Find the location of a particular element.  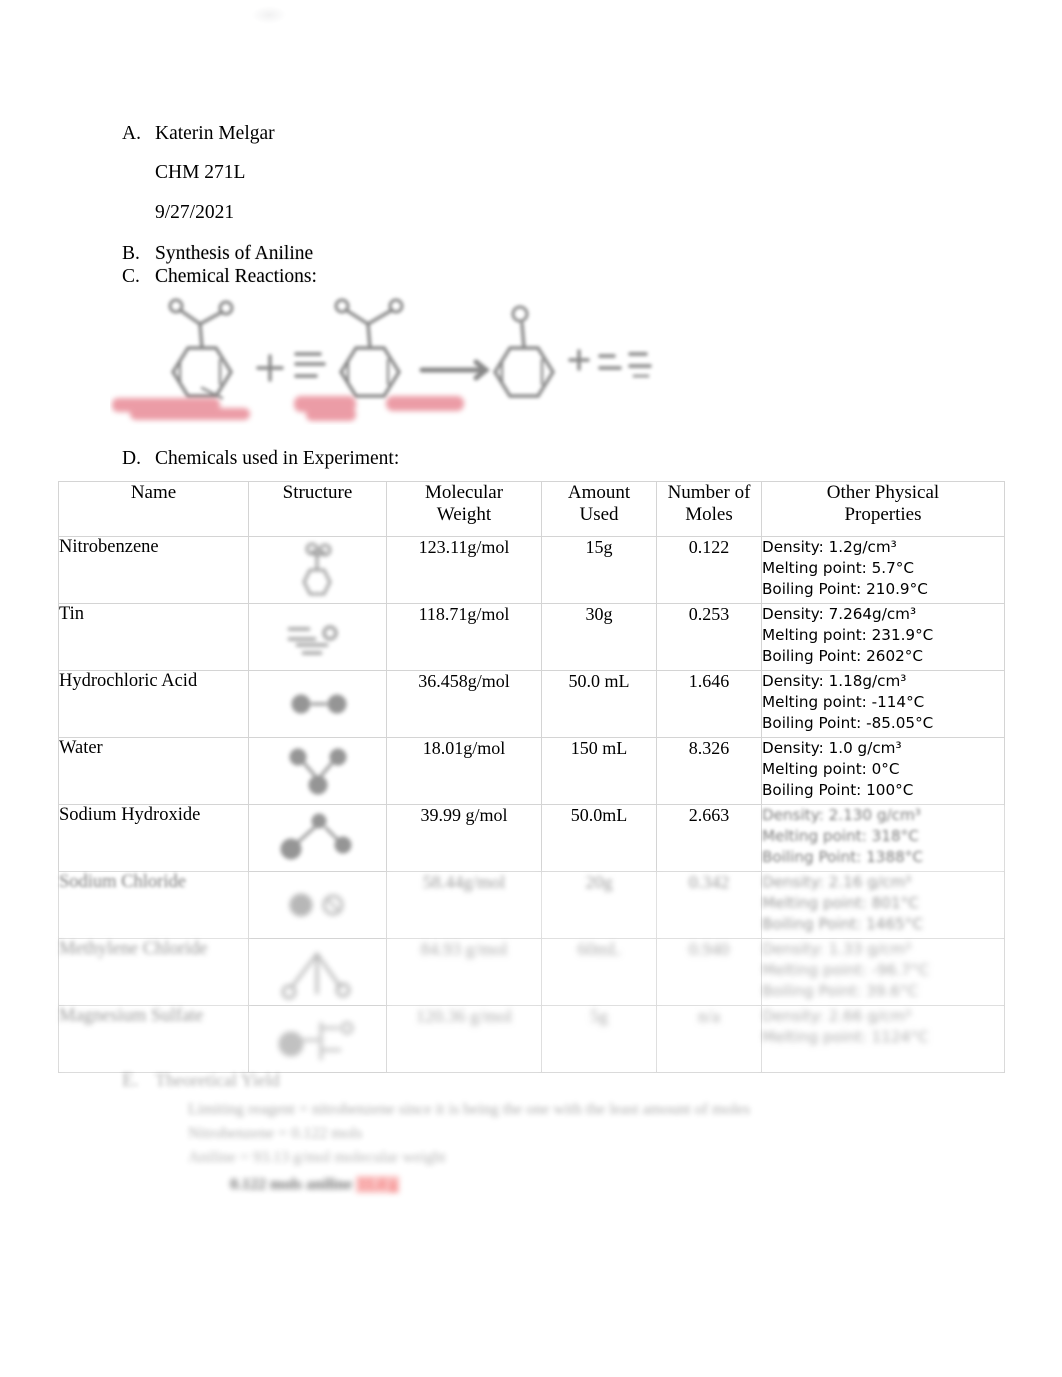

column-header-structure: Structure is located at coordinates (317, 509).